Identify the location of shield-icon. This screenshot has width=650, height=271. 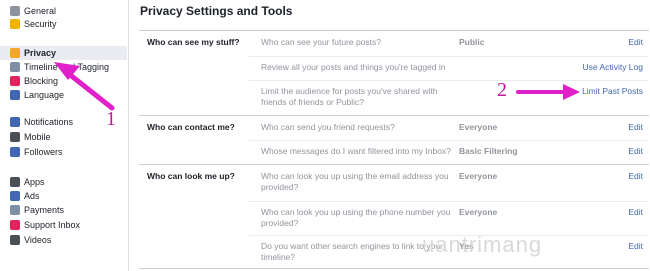
(15, 24).